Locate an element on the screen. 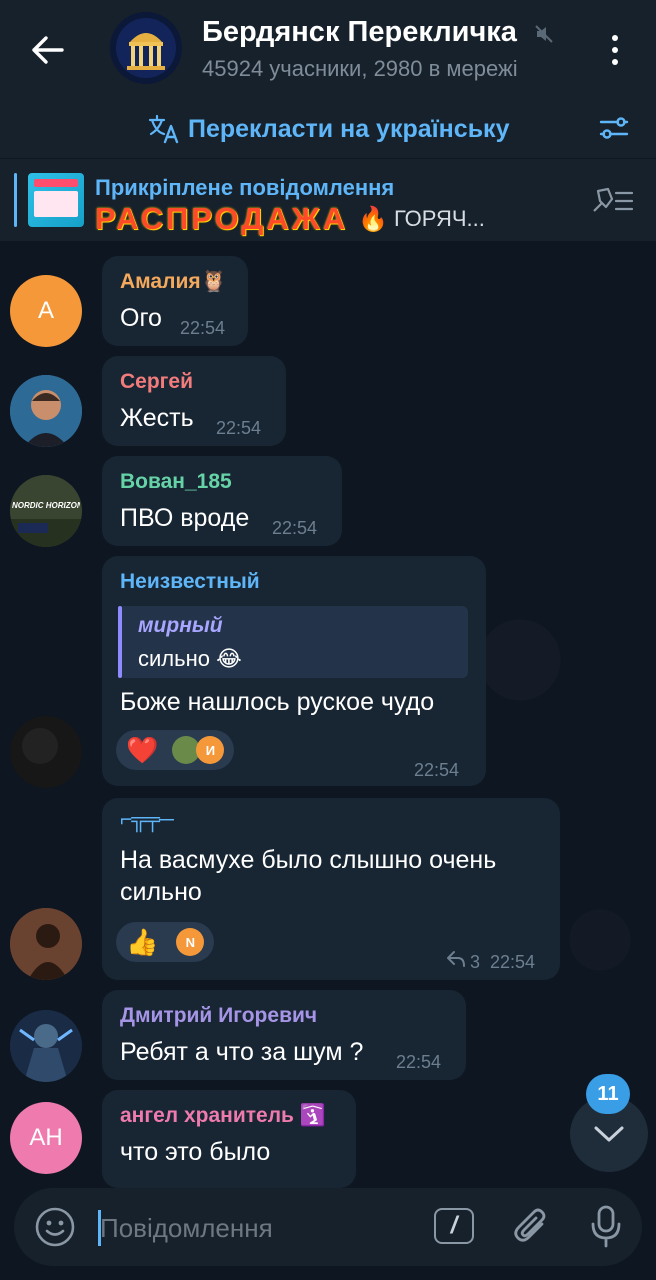  translate-bar: Перекласти на українську is located at coordinates (328, 129).